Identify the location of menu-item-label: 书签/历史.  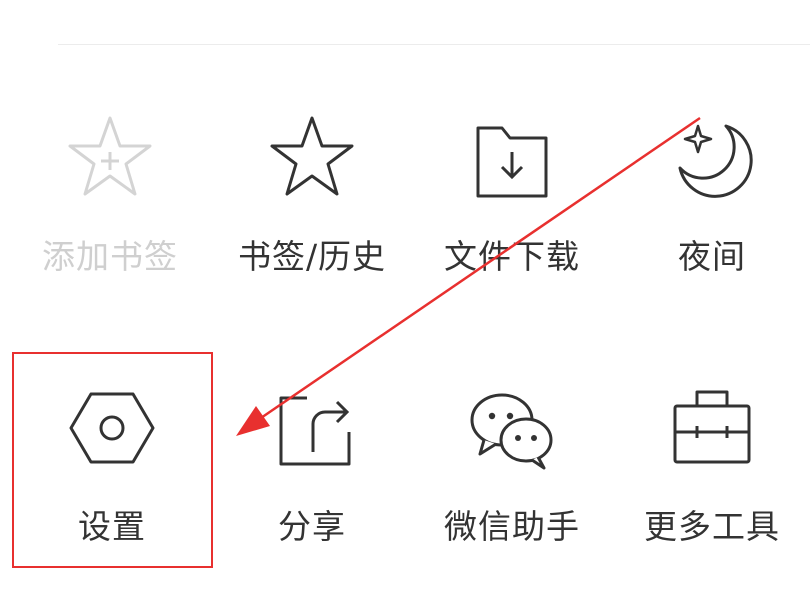
(312, 256).